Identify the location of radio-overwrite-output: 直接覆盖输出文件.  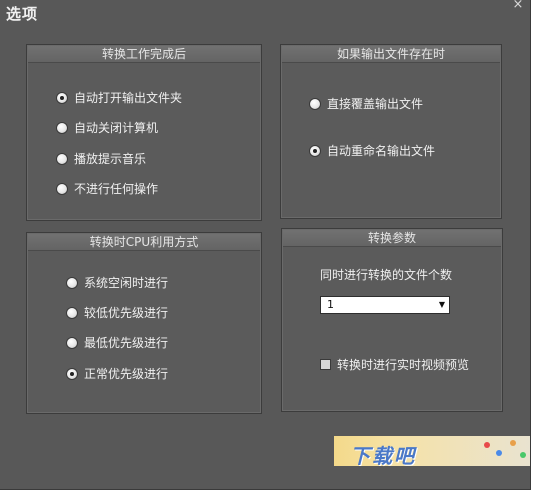
(366, 103).